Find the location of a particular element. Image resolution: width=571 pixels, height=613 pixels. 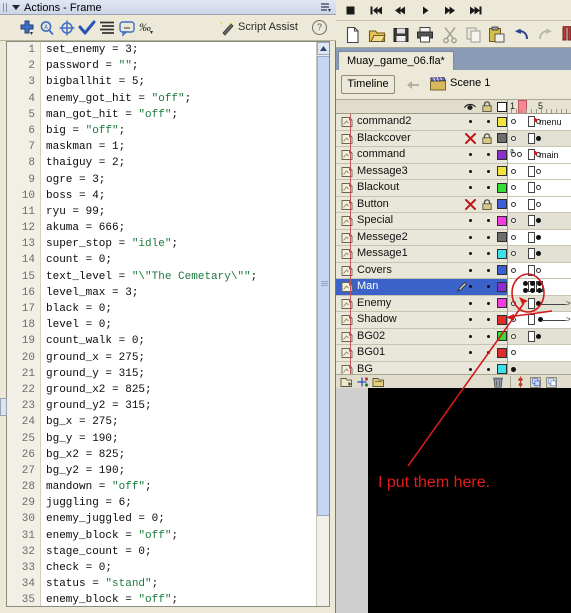

code-line: bg_x = 275; is located at coordinates (178, 422).